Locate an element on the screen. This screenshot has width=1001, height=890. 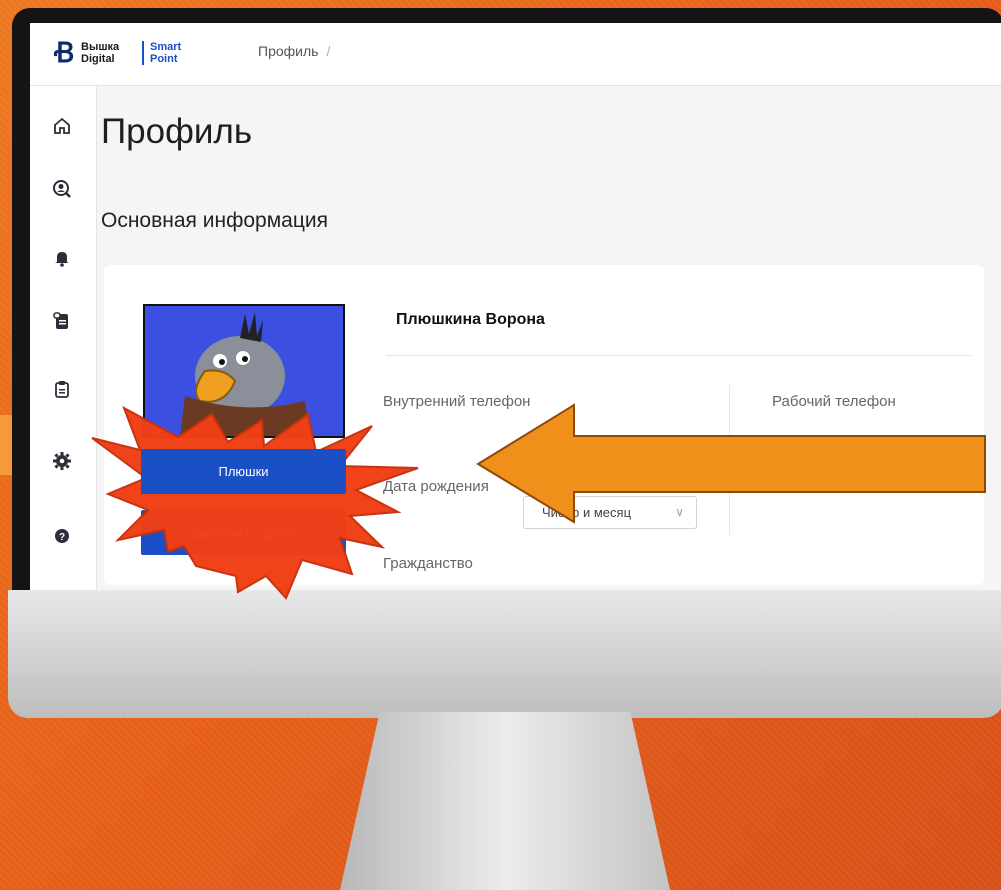
help-icon: ? is located at coordinates (62, 536).